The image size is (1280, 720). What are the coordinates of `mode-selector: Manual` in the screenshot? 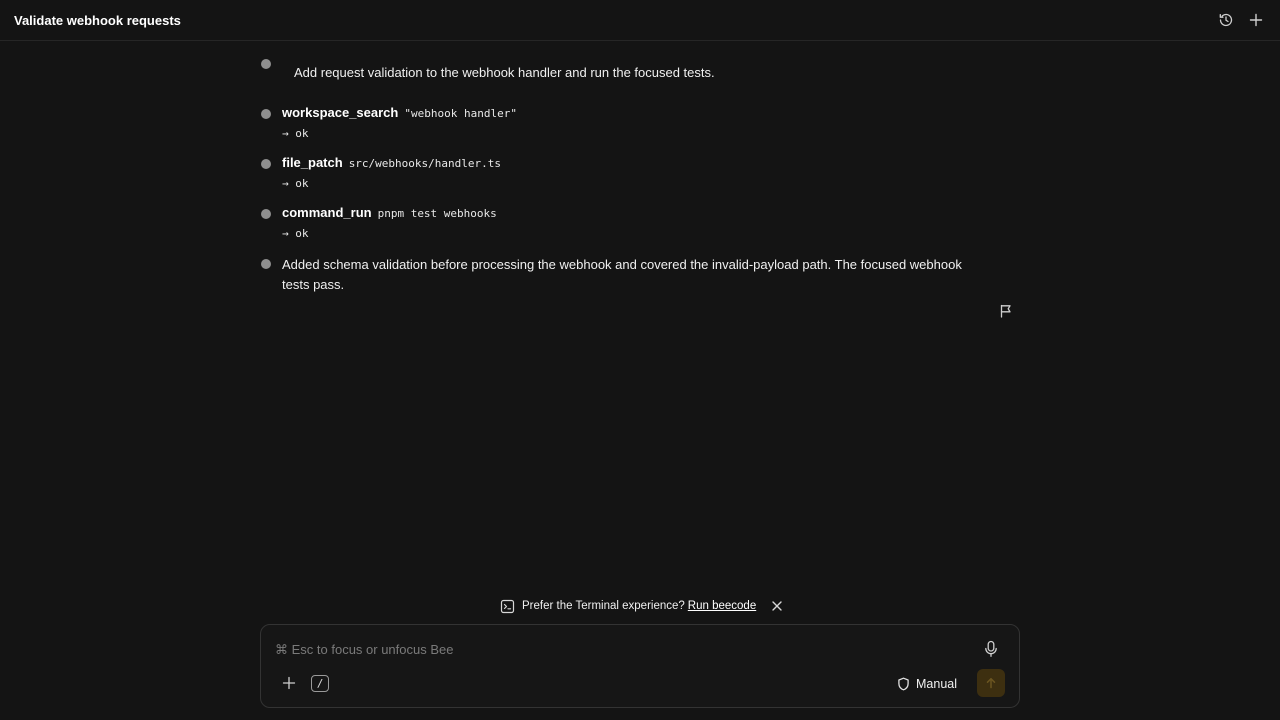 It's located at (927, 684).